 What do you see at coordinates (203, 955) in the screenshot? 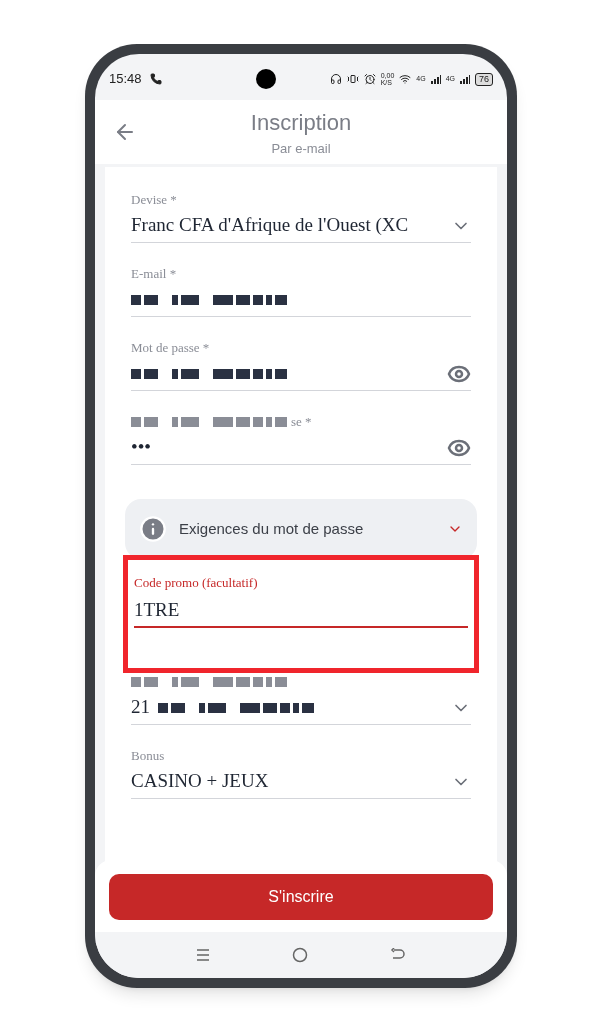
I see `menu-icon` at bounding box center [203, 955].